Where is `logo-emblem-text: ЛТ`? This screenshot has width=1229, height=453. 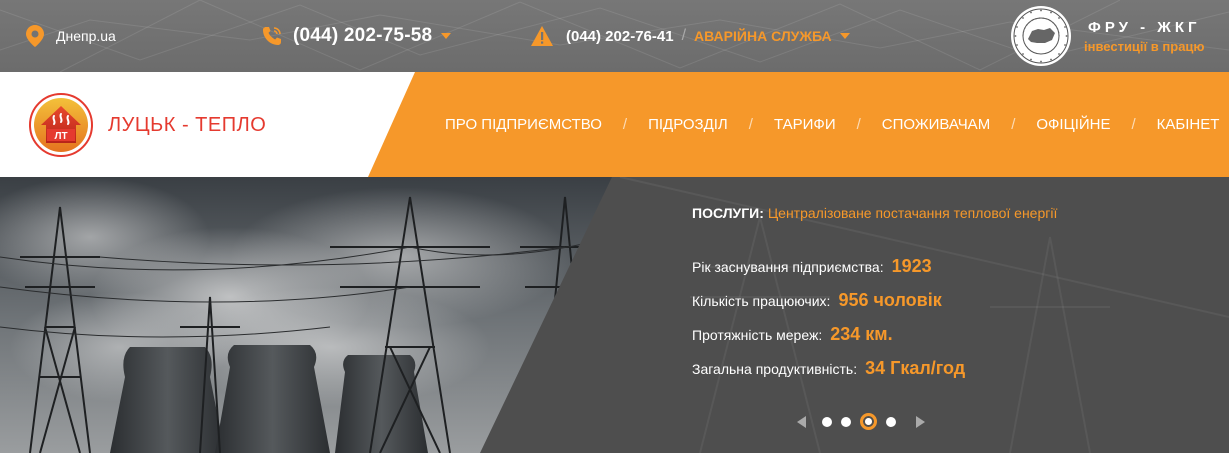
logo-emblem-text: ЛТ is located at coordinates (60, 136).